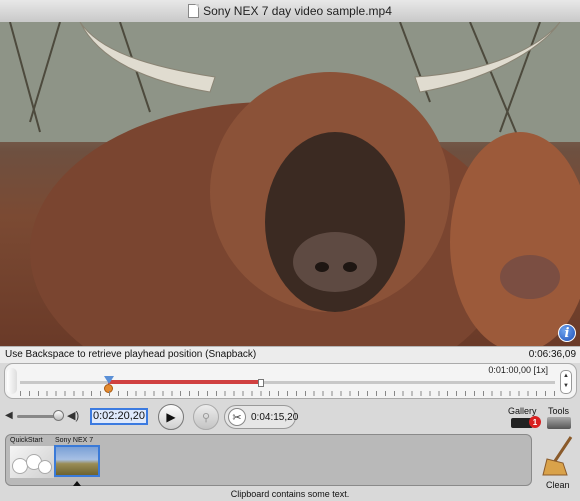 This screenshot has height=501, width=580. I want to click on zoom-stepper: ▲ ▼, so click(566, 382).